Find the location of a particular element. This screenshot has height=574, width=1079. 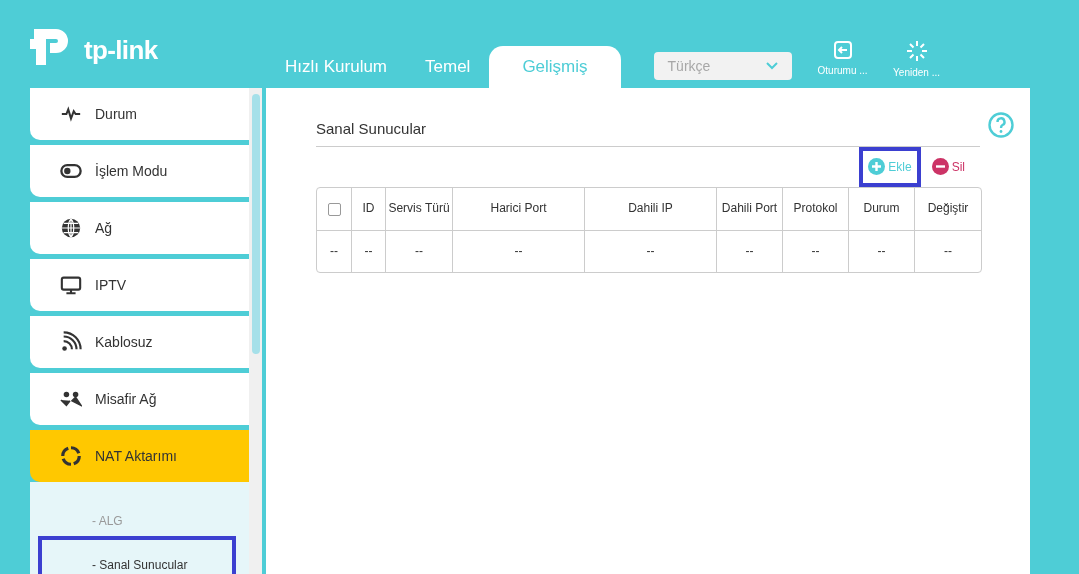

column-header: Harici Port is located at coordinates (519, 209).